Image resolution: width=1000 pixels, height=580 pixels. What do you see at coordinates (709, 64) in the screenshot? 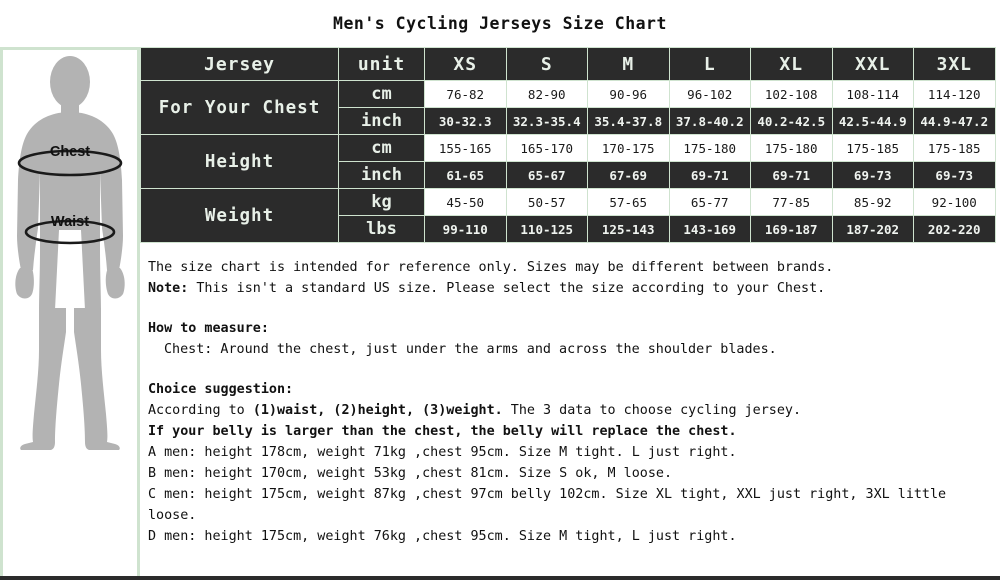
I see `header-size-l: L` at bounding box center [709, 64].